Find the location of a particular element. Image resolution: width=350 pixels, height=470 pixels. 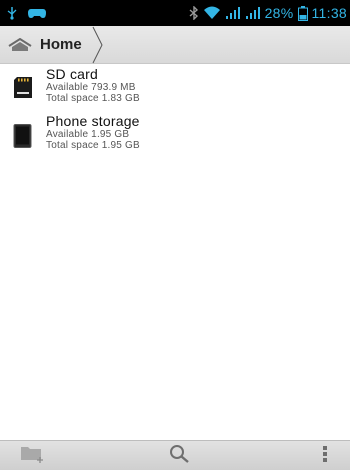

home-icon is located at coordinates (20, 44).